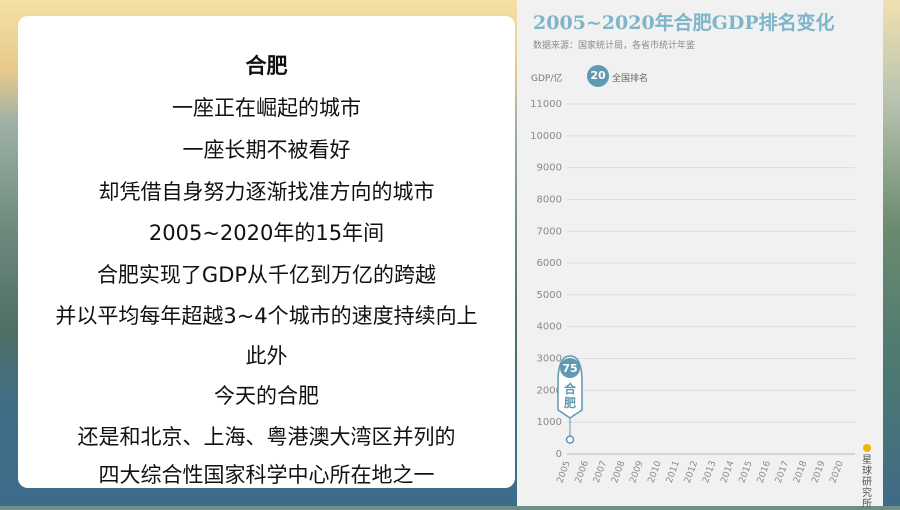 This screenshot has height=510, width=900. I want to click on y-tick-label: 5000, so click(549, 295).